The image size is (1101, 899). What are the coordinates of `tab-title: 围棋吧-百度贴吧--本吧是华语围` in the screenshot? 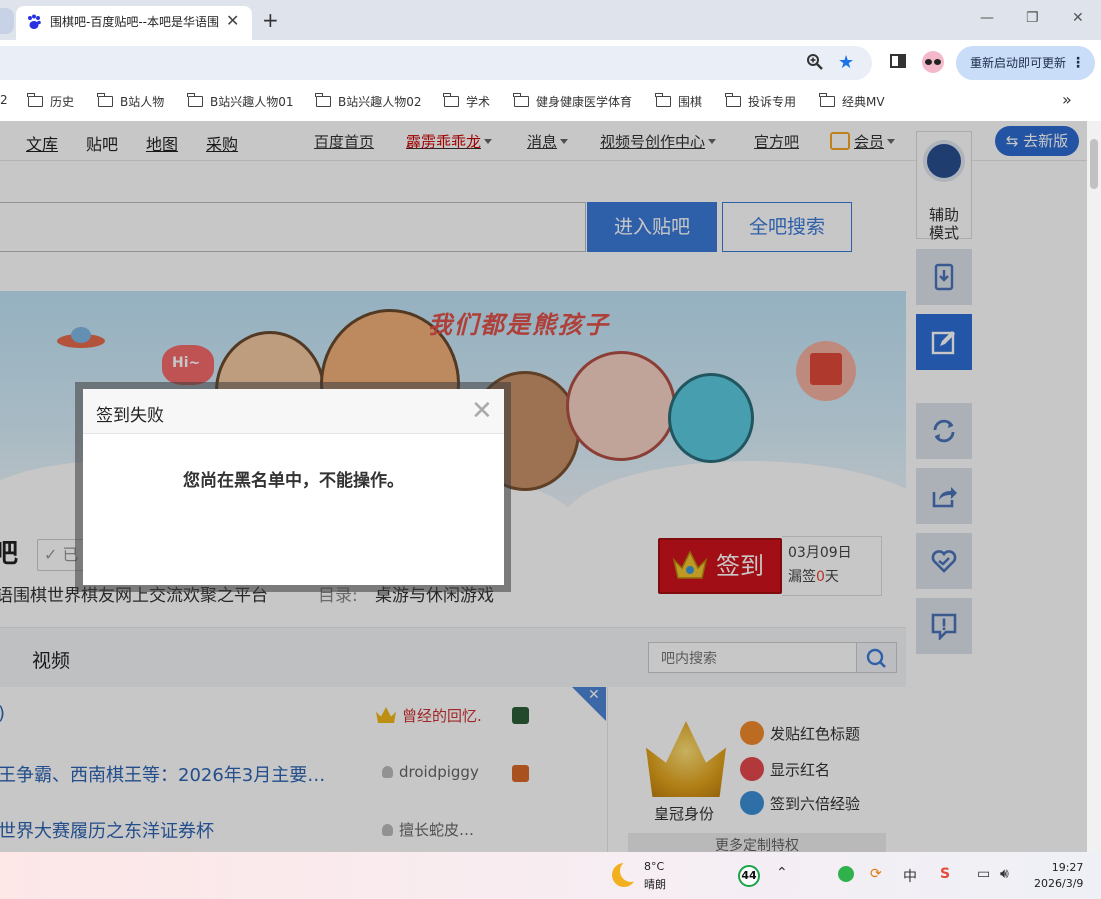 It's located at (134, 22).